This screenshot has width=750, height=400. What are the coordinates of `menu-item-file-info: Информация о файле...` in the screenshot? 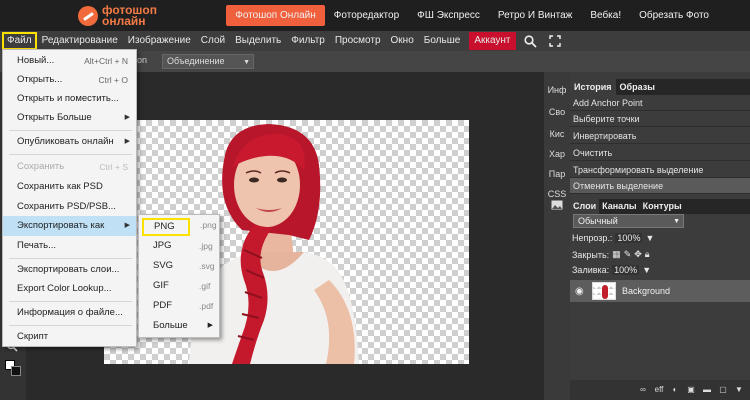 It's located at (69, 313).